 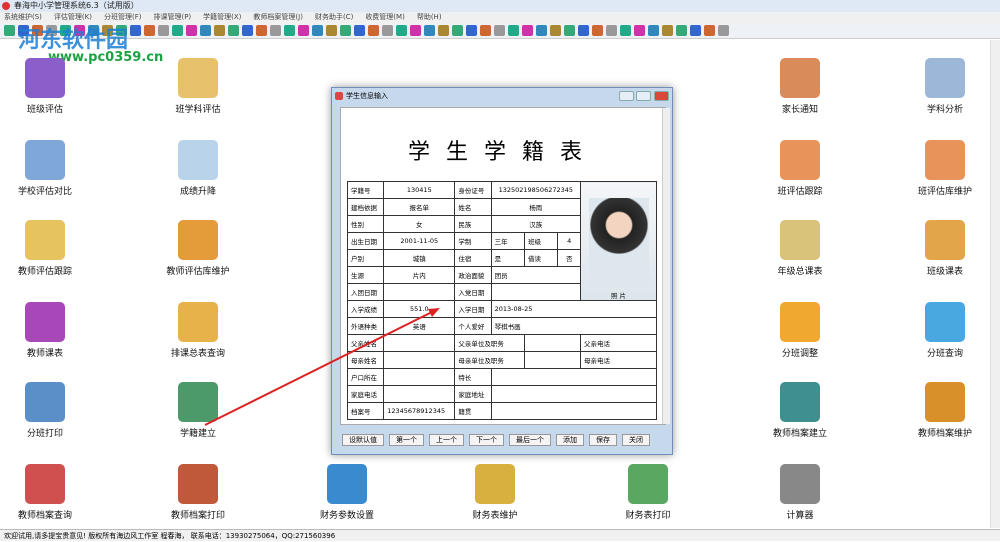 What do you see at coordinates (574, 394) in the screenshot?
I see `address-field` at bounding box center [574, 394].